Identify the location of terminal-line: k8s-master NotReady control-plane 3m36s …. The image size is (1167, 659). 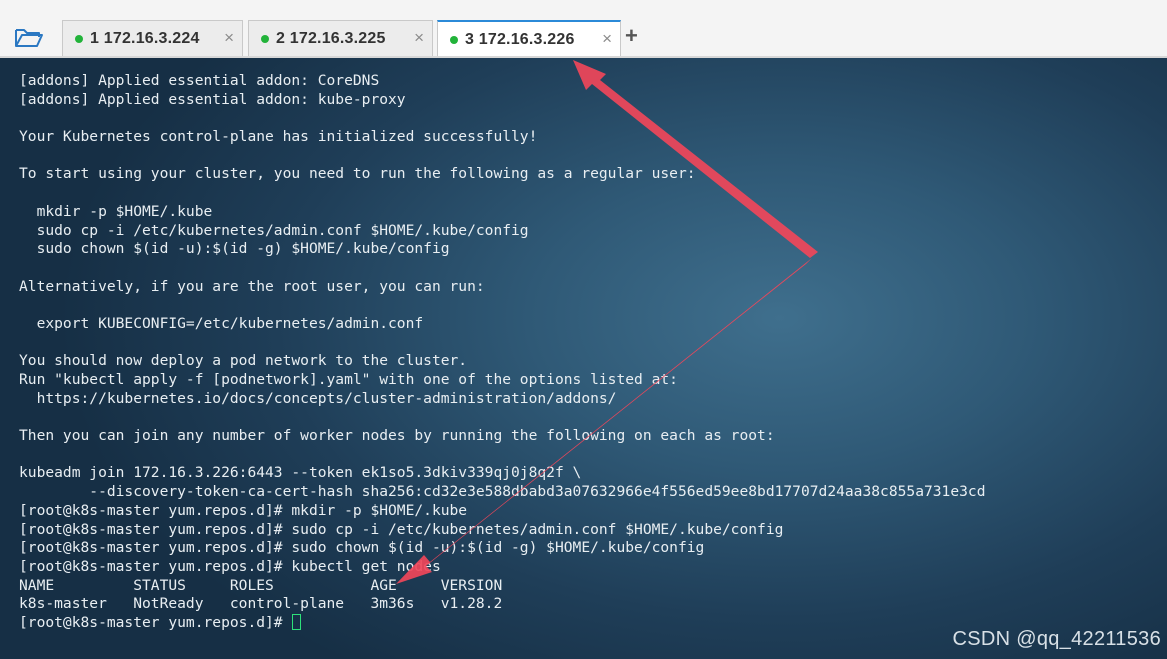
(261, 604).